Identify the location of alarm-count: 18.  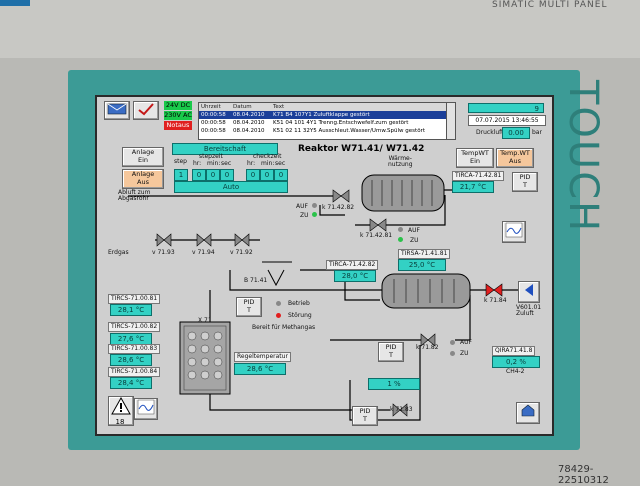
(120, 422).